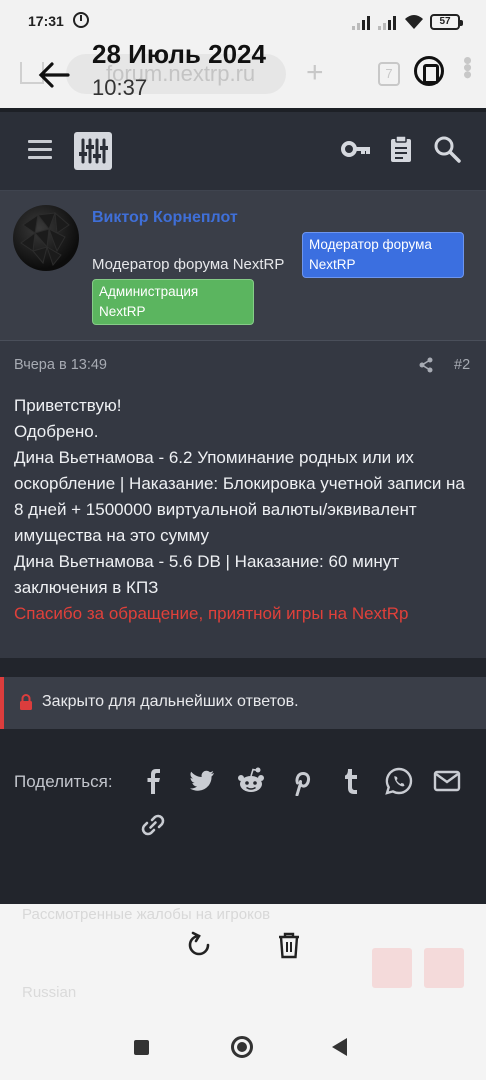 Image resolution: width=486 pixels, height=1080 pixels. Describe the element at coordinates (243, 149) in the screenshot. I see `forum-navbar` at that location.